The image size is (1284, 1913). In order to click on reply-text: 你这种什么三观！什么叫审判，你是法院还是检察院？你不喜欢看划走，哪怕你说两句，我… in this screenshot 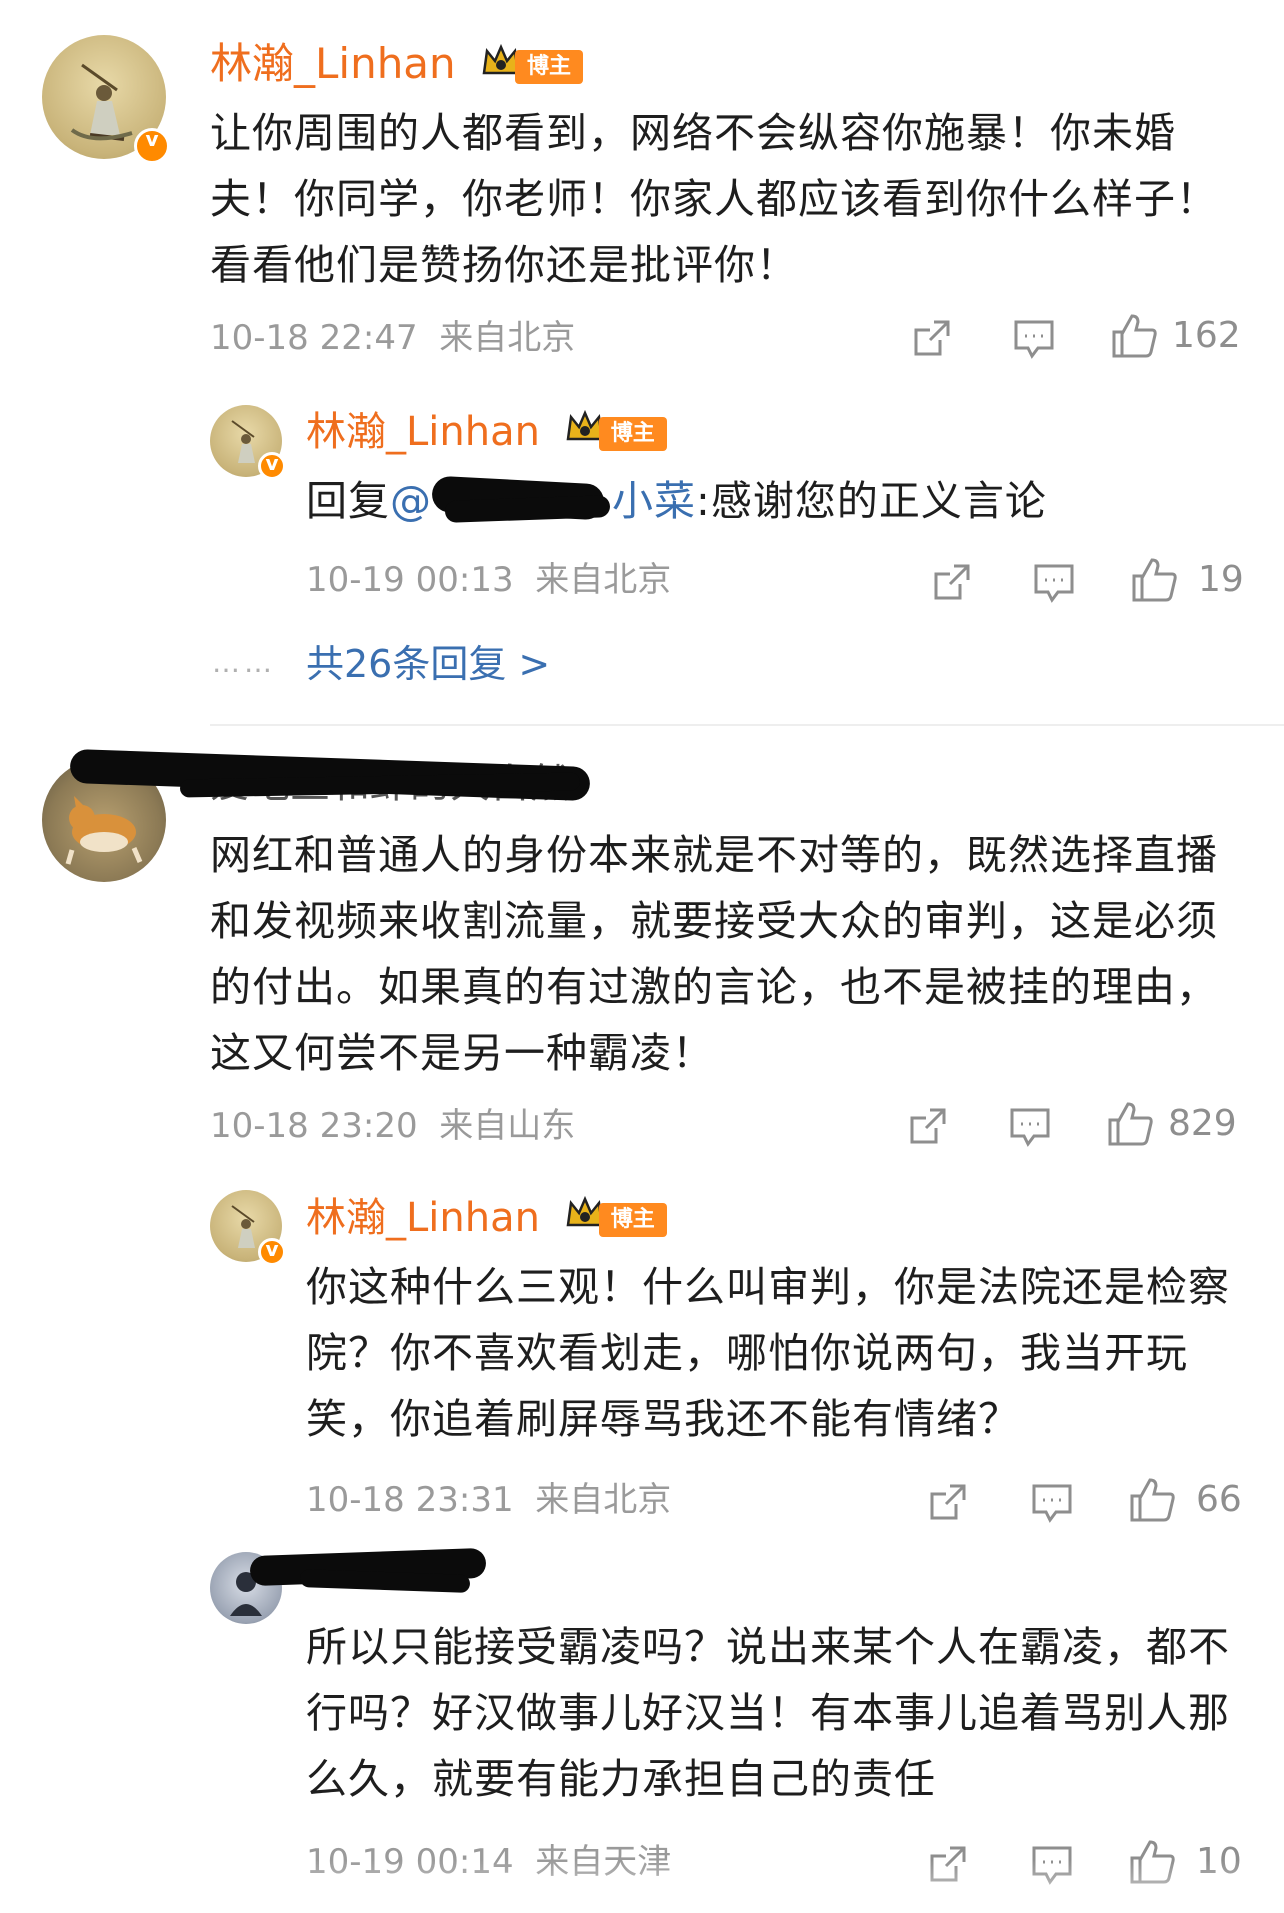, I will do `click(768, 1353)`.